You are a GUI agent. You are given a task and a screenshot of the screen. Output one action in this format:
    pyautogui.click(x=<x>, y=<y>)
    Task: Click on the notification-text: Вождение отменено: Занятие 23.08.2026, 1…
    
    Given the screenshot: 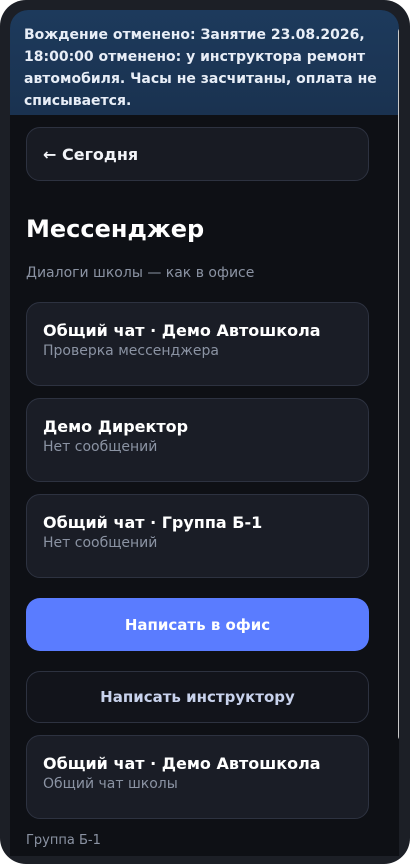 What is the action you would take?
    pyautogui.click(x=200, y=68)
    